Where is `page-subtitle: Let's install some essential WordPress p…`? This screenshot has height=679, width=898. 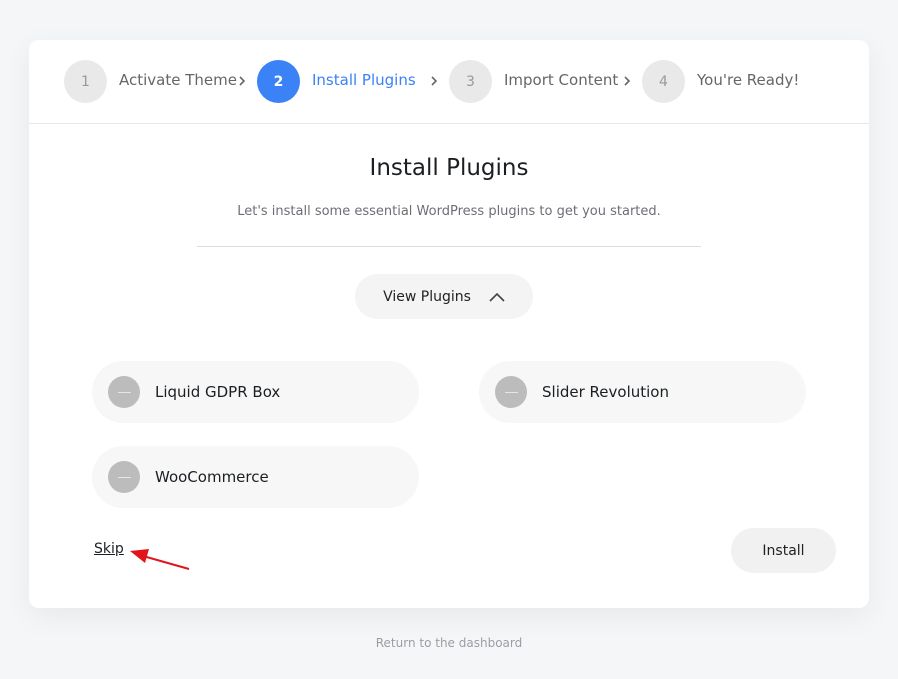 page-subtitle: Let's install some essential WordPress p… is located at coordinates (449, 211).